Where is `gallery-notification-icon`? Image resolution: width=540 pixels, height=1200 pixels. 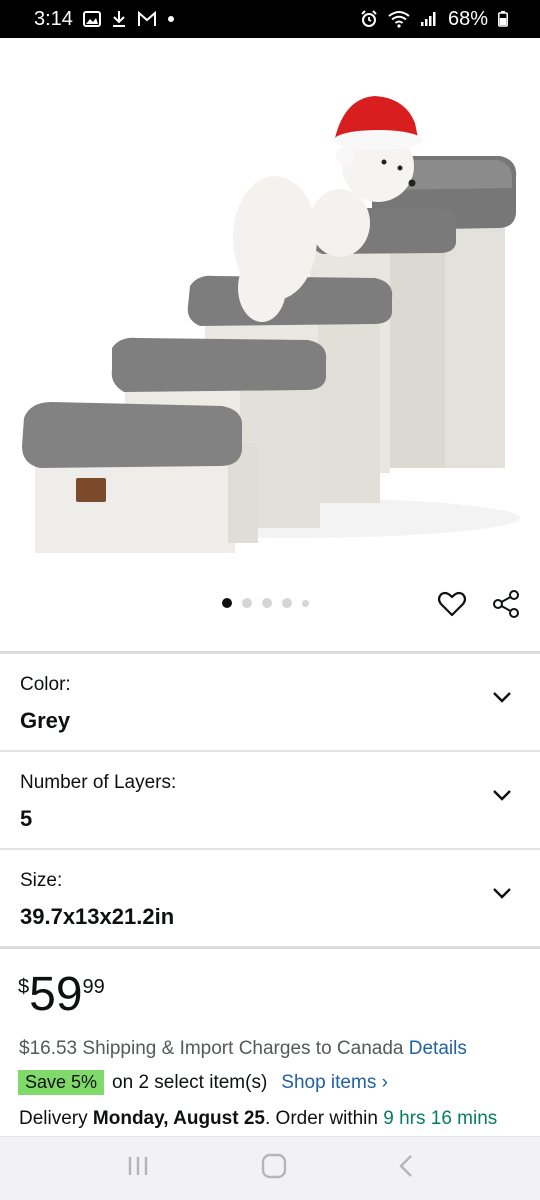
gallery-notification-icon is located at coordinates (91, 19).